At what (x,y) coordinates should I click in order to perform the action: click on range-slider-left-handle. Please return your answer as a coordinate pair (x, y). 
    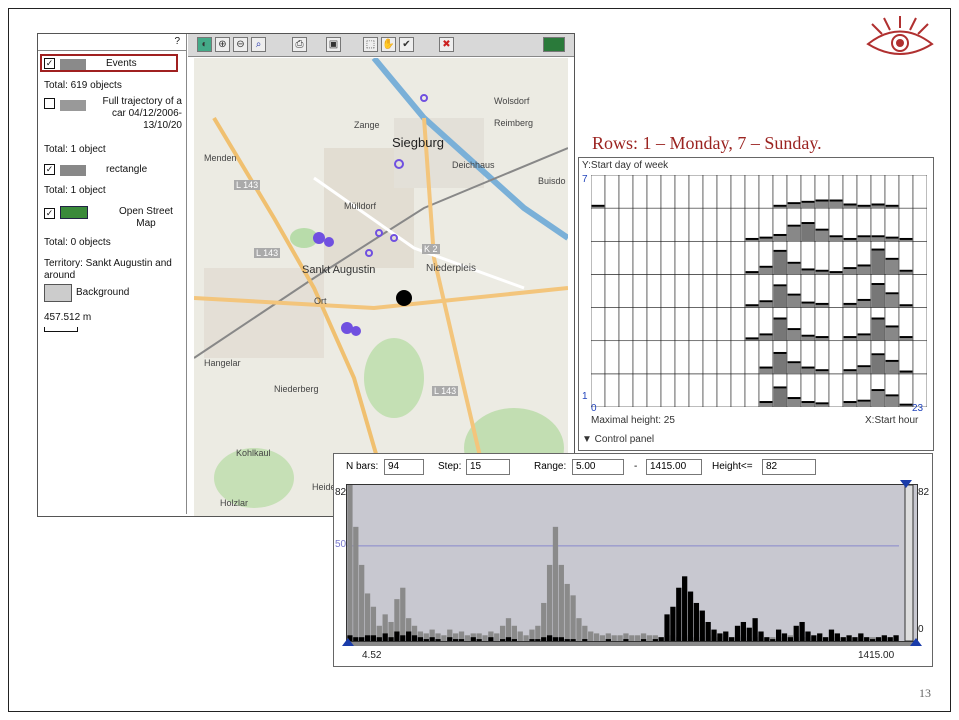
    Looking at the image, I should click on (348, 642).